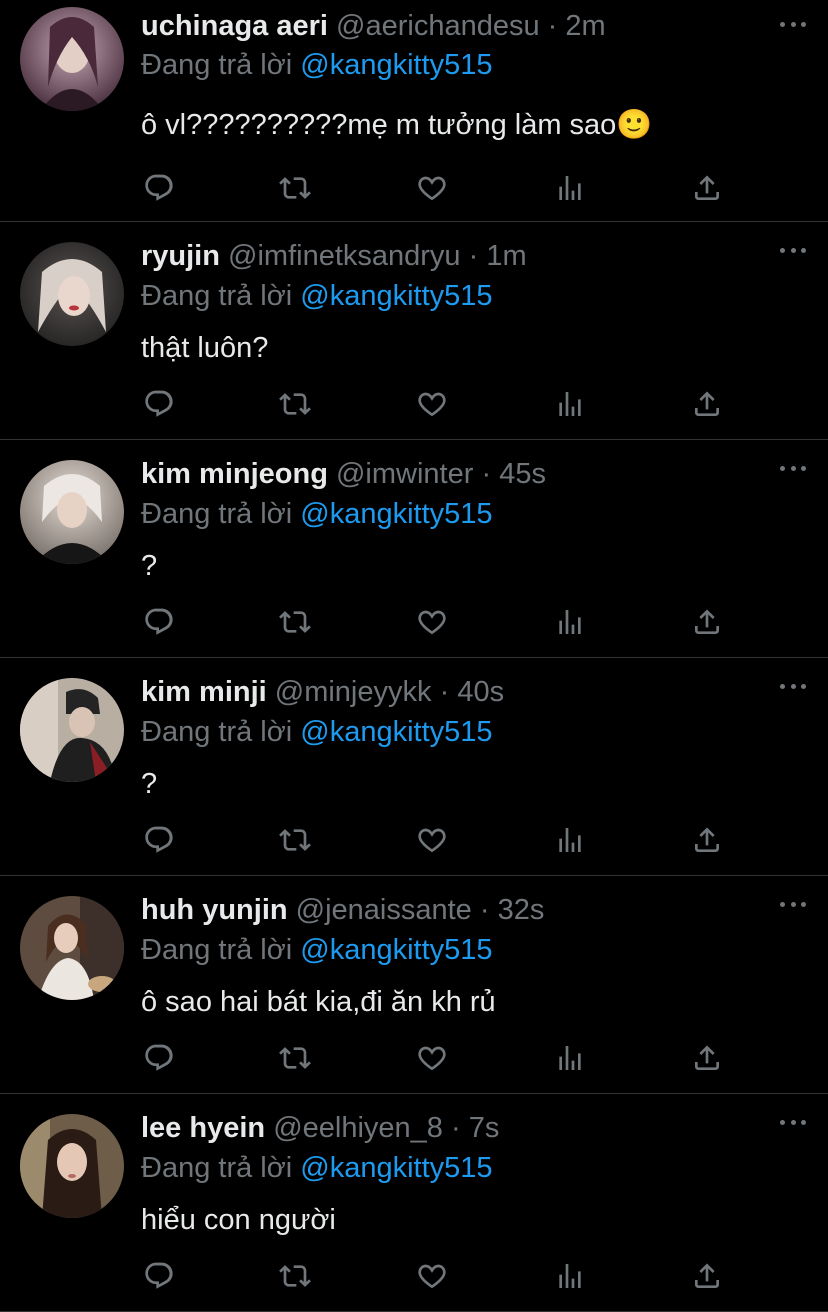 The height and width of the screenshot is (1312, 828). Describe the element at coordinates (484, 1128) in the screenshot. I see `timestamp: 7s` at that location.